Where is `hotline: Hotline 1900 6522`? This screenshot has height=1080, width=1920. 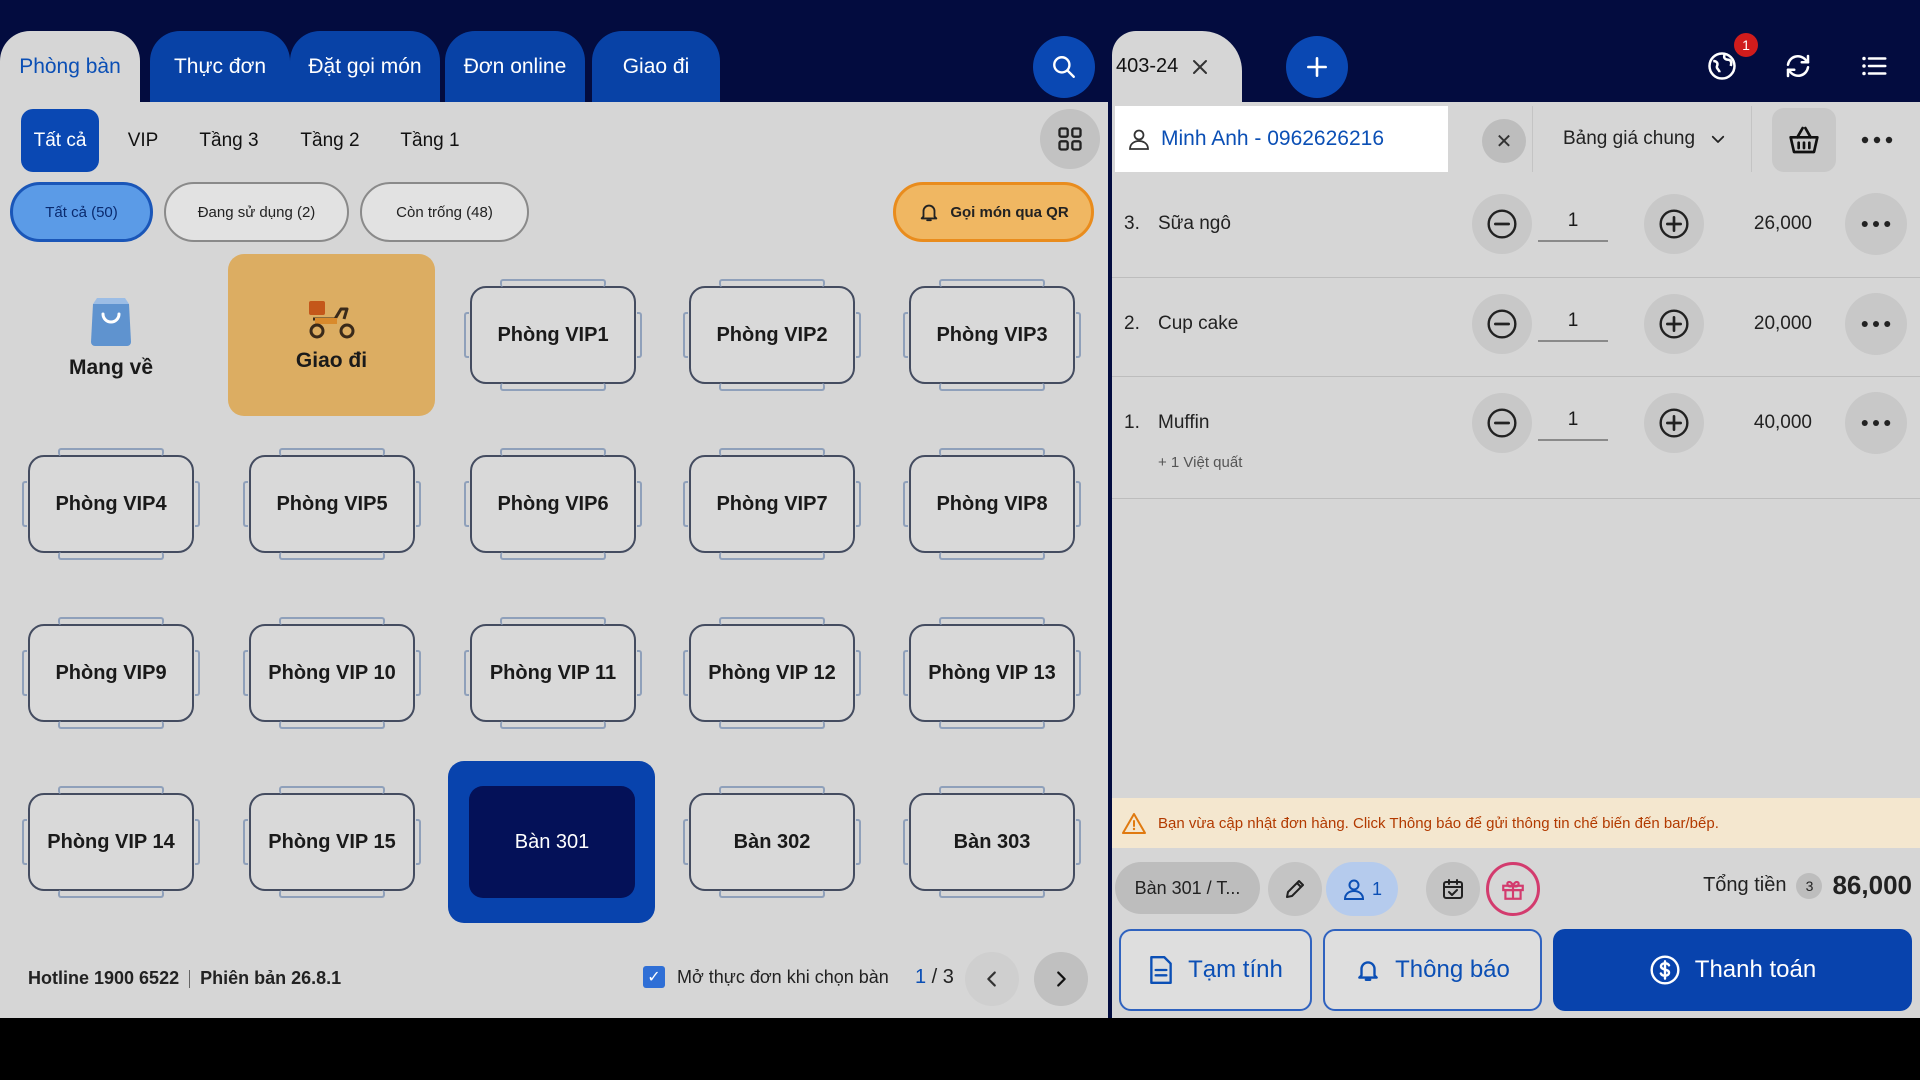
hotline: Hotline 1900 6522 is located at coordinates (104, 978).